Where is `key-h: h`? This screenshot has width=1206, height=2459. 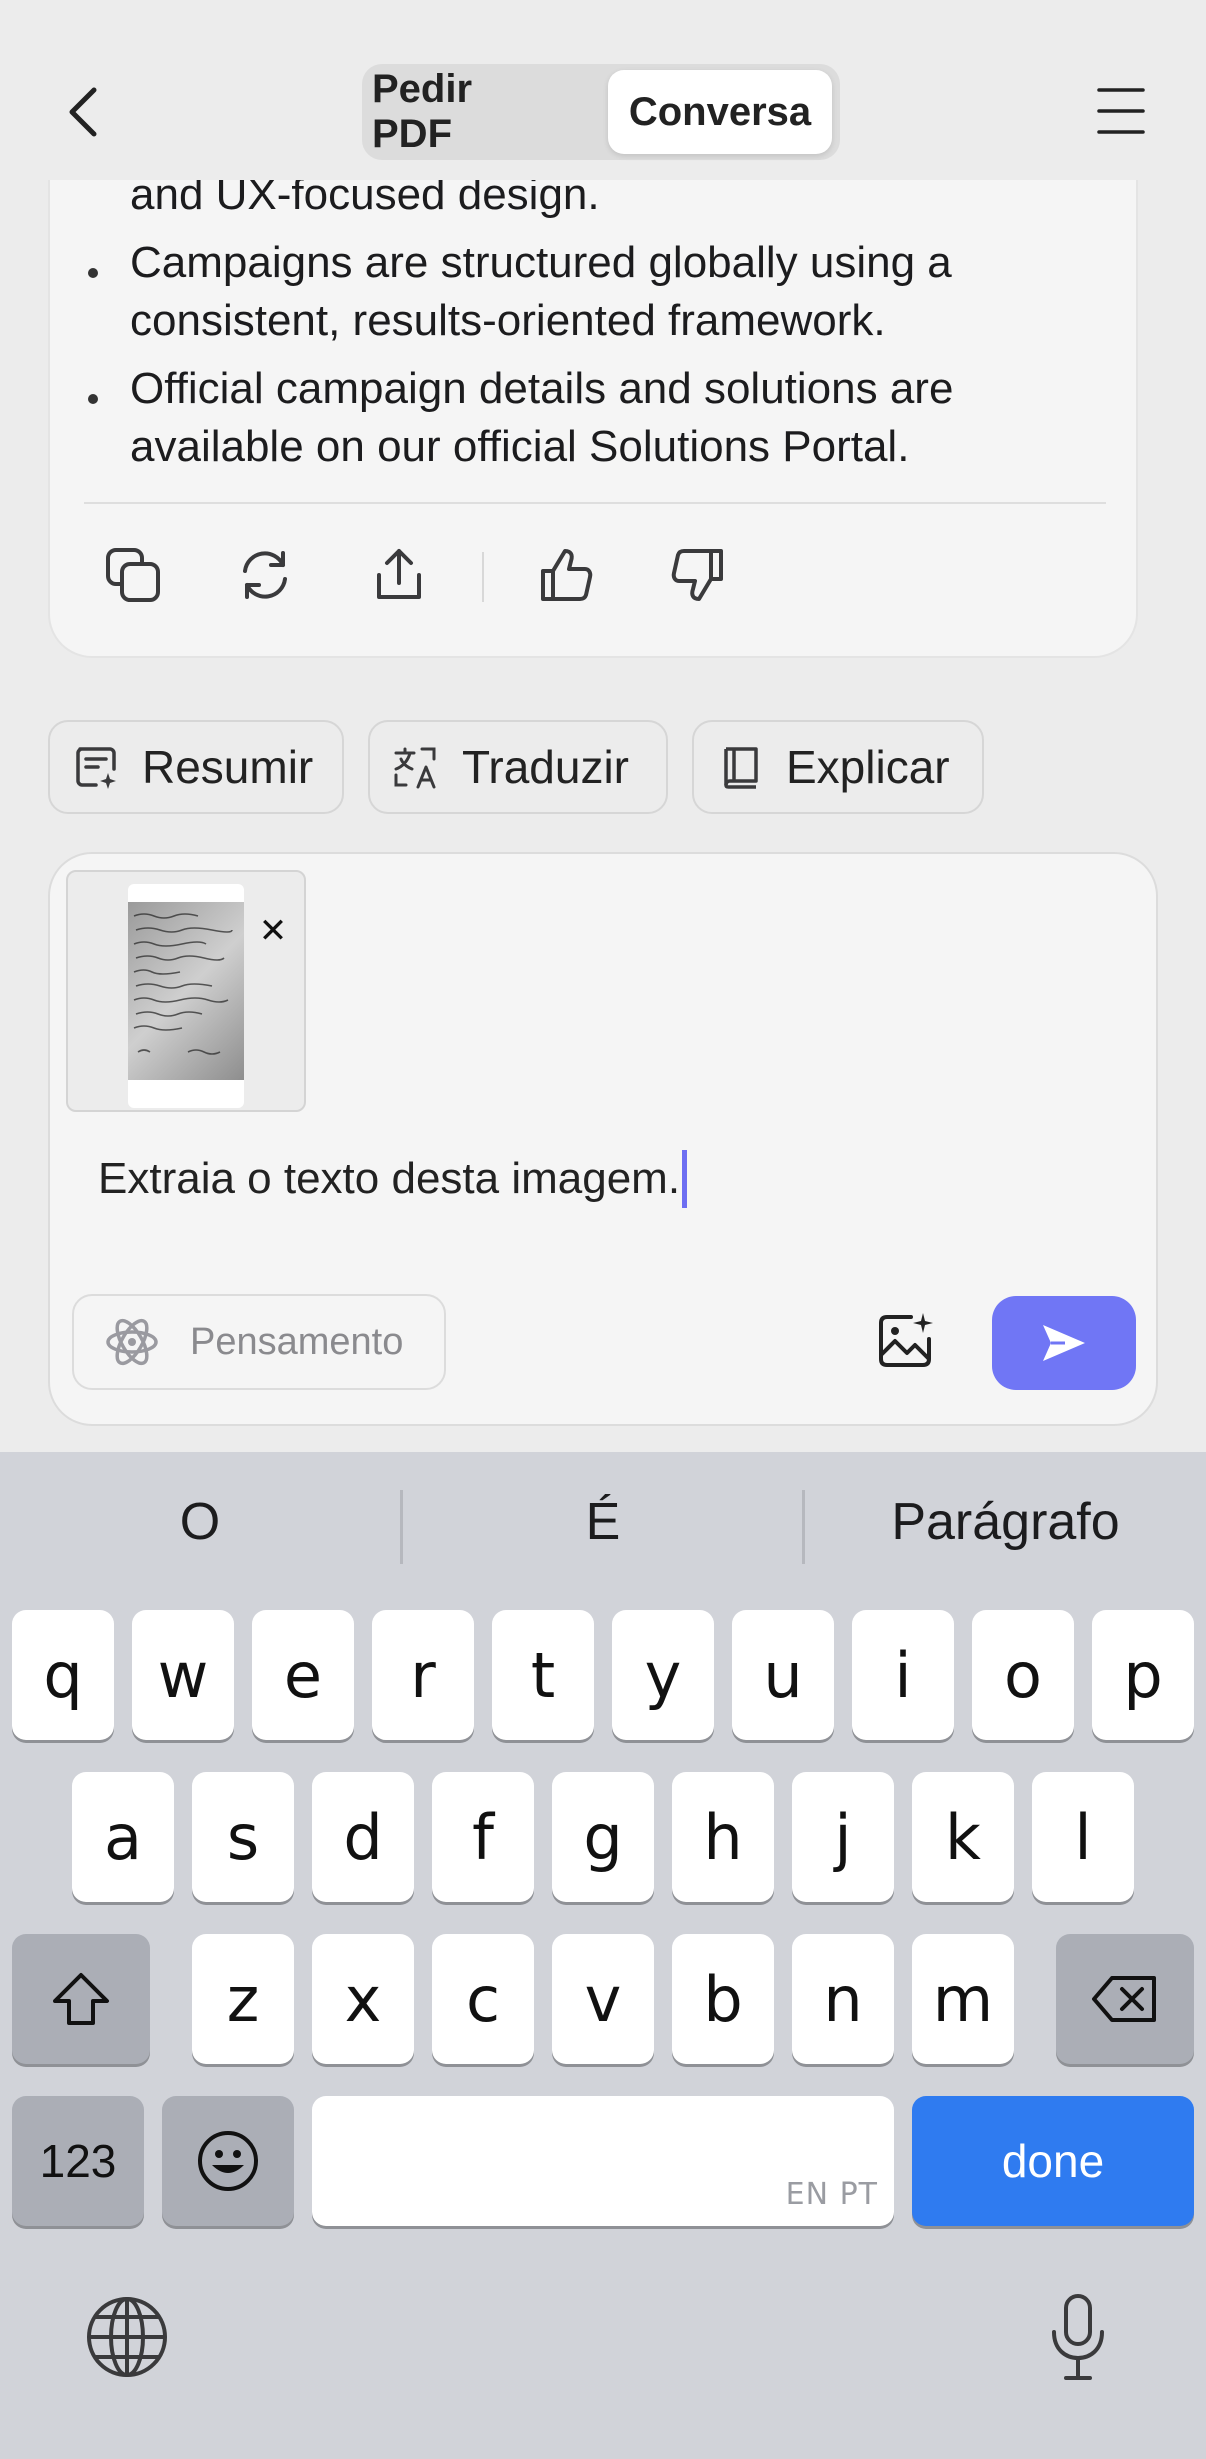 key-h: h is located at coordinates (723, 1837).